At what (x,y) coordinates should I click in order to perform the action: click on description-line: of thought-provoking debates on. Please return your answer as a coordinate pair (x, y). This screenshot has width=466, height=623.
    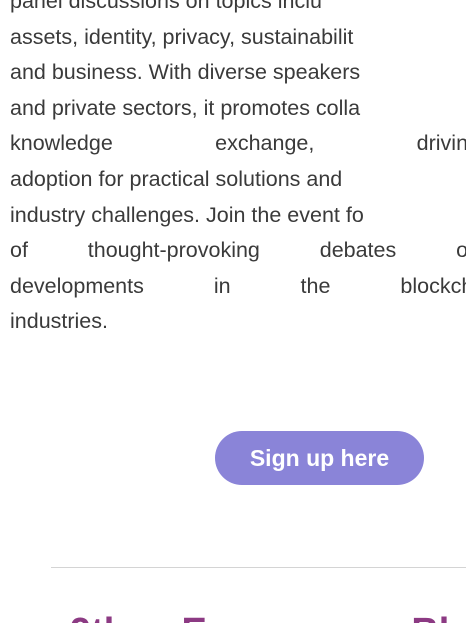
    Looking at the image, I should click on (238, 250).